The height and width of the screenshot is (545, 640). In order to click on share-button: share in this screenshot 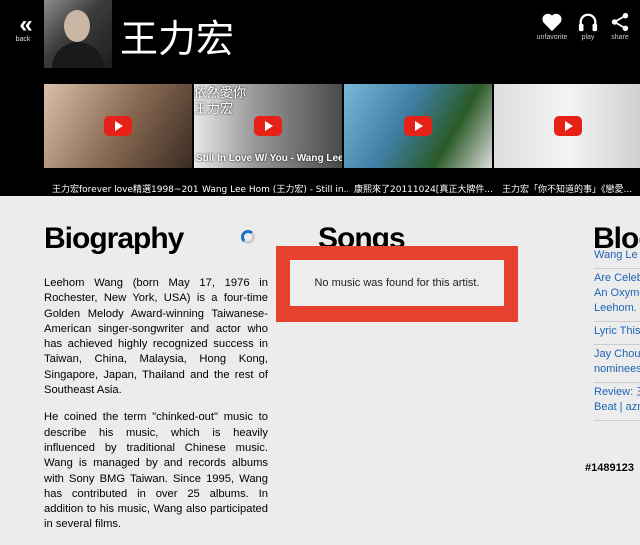, I will do `click(619, 26)`.